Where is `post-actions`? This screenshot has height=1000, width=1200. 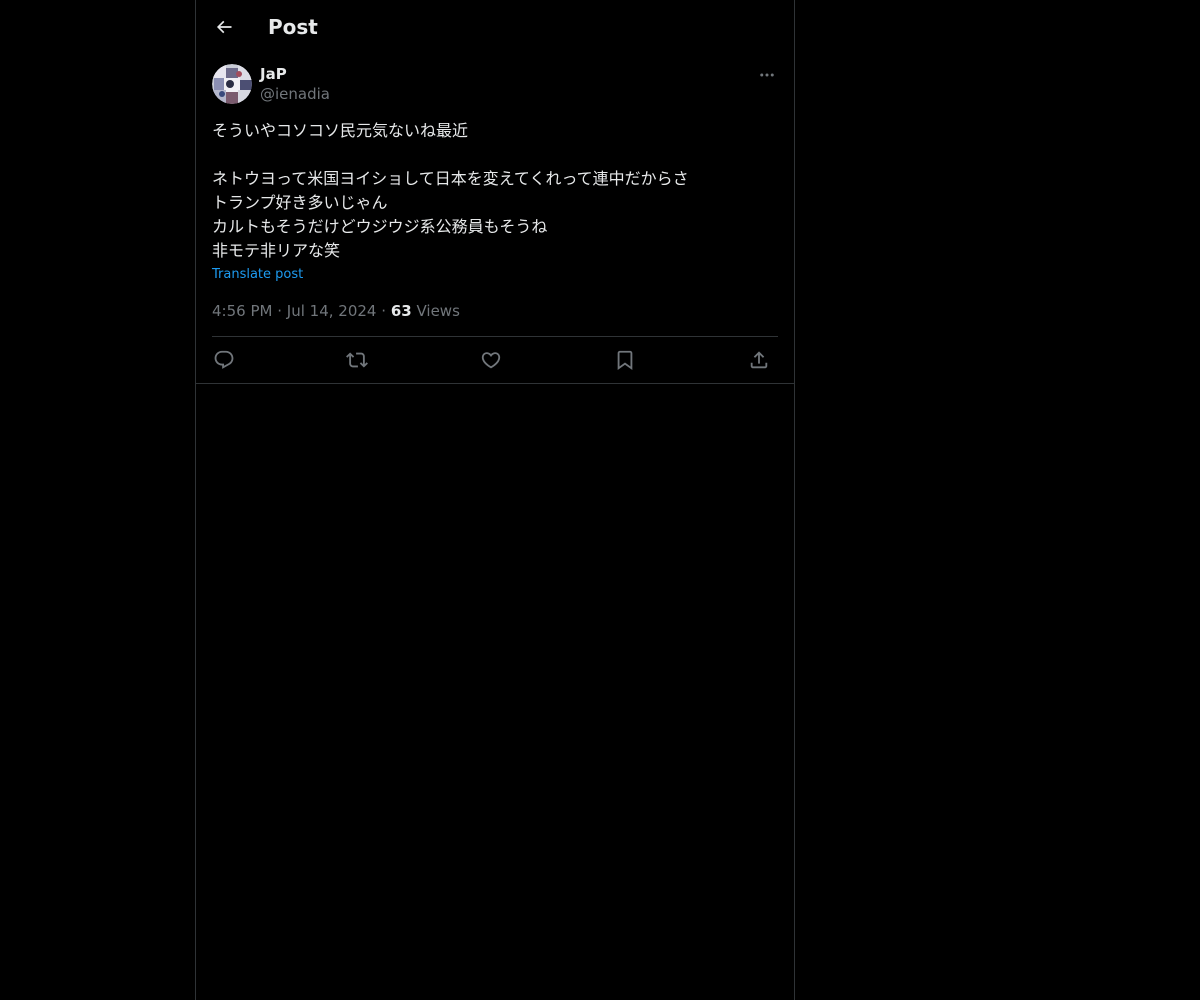 post-actions is located at coordinates (495, 360).